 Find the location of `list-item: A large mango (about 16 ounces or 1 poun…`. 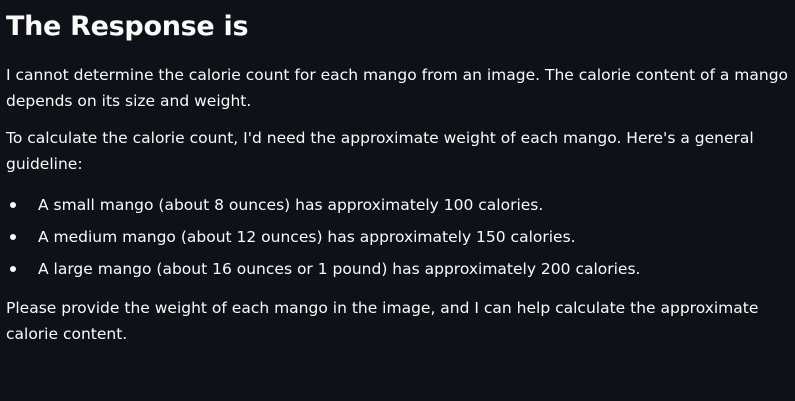

list-item: A large mango (about 16 ounces or 1 poun… is located at coordinates (397, 269).